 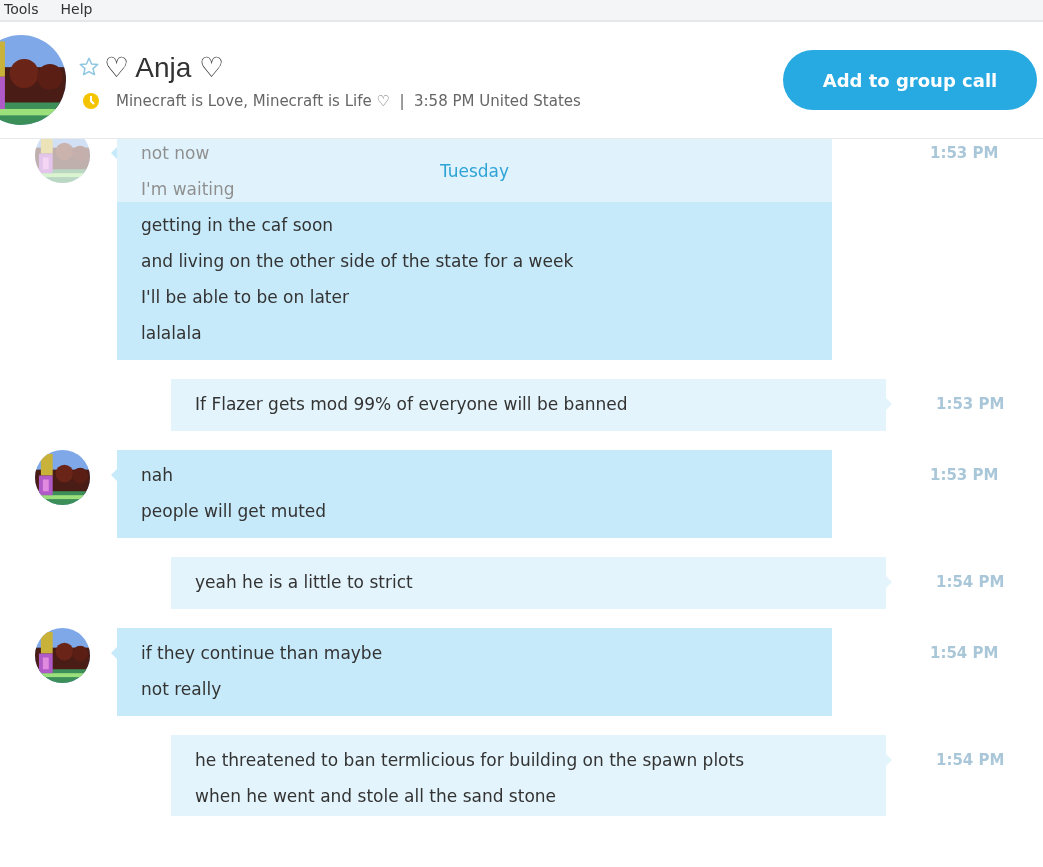 I want to click on message-text: I'll be able to be on later, so click(x=245, y=297).